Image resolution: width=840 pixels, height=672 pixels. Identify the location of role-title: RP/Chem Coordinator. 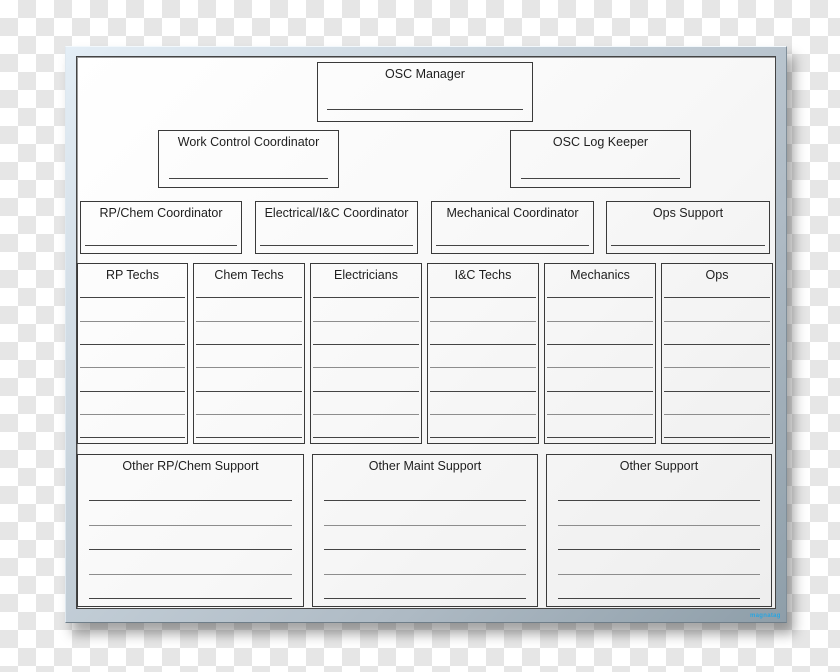
(161, 213).